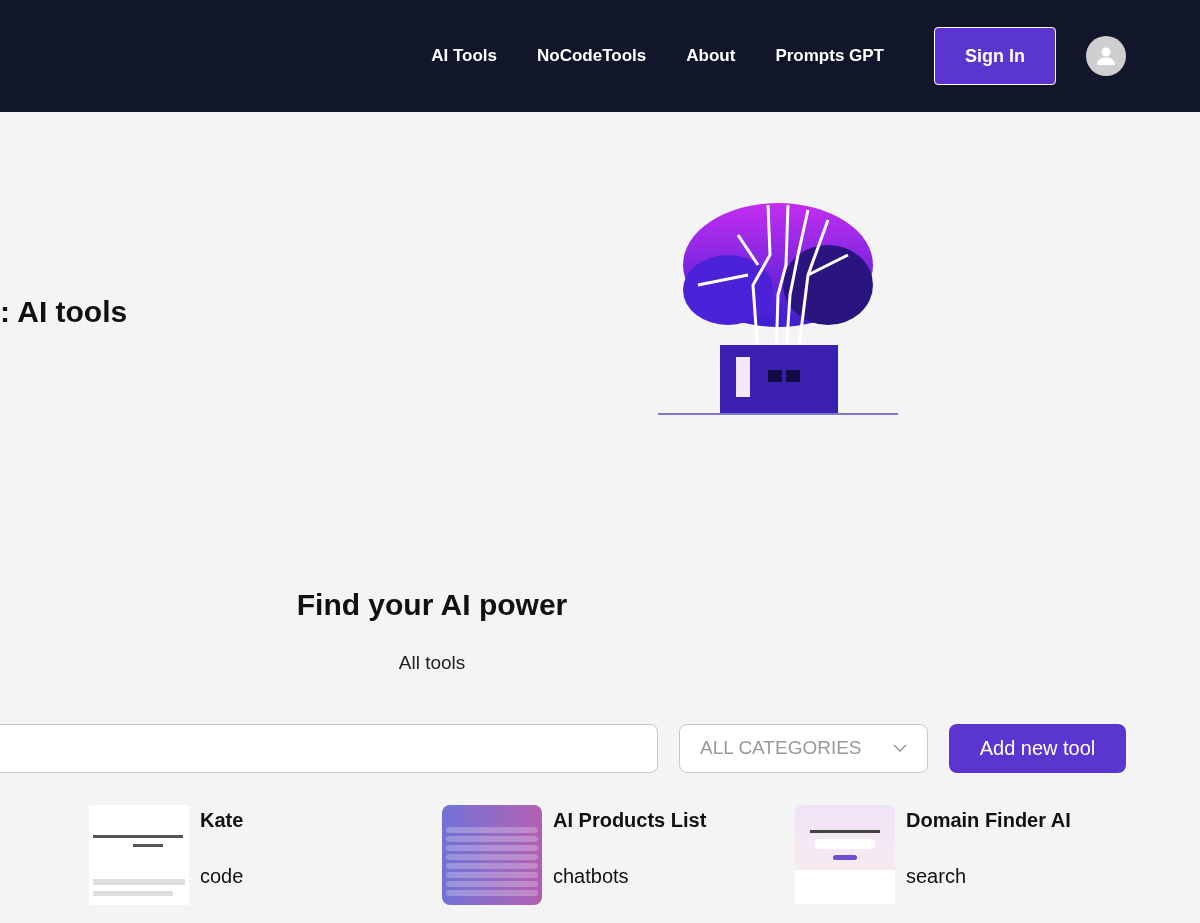 Image resolution: width=1200 pixels, height=923 pixels. Describe the element at coordinates (329, 748) in the screenshot. I see `search-field` at that location.